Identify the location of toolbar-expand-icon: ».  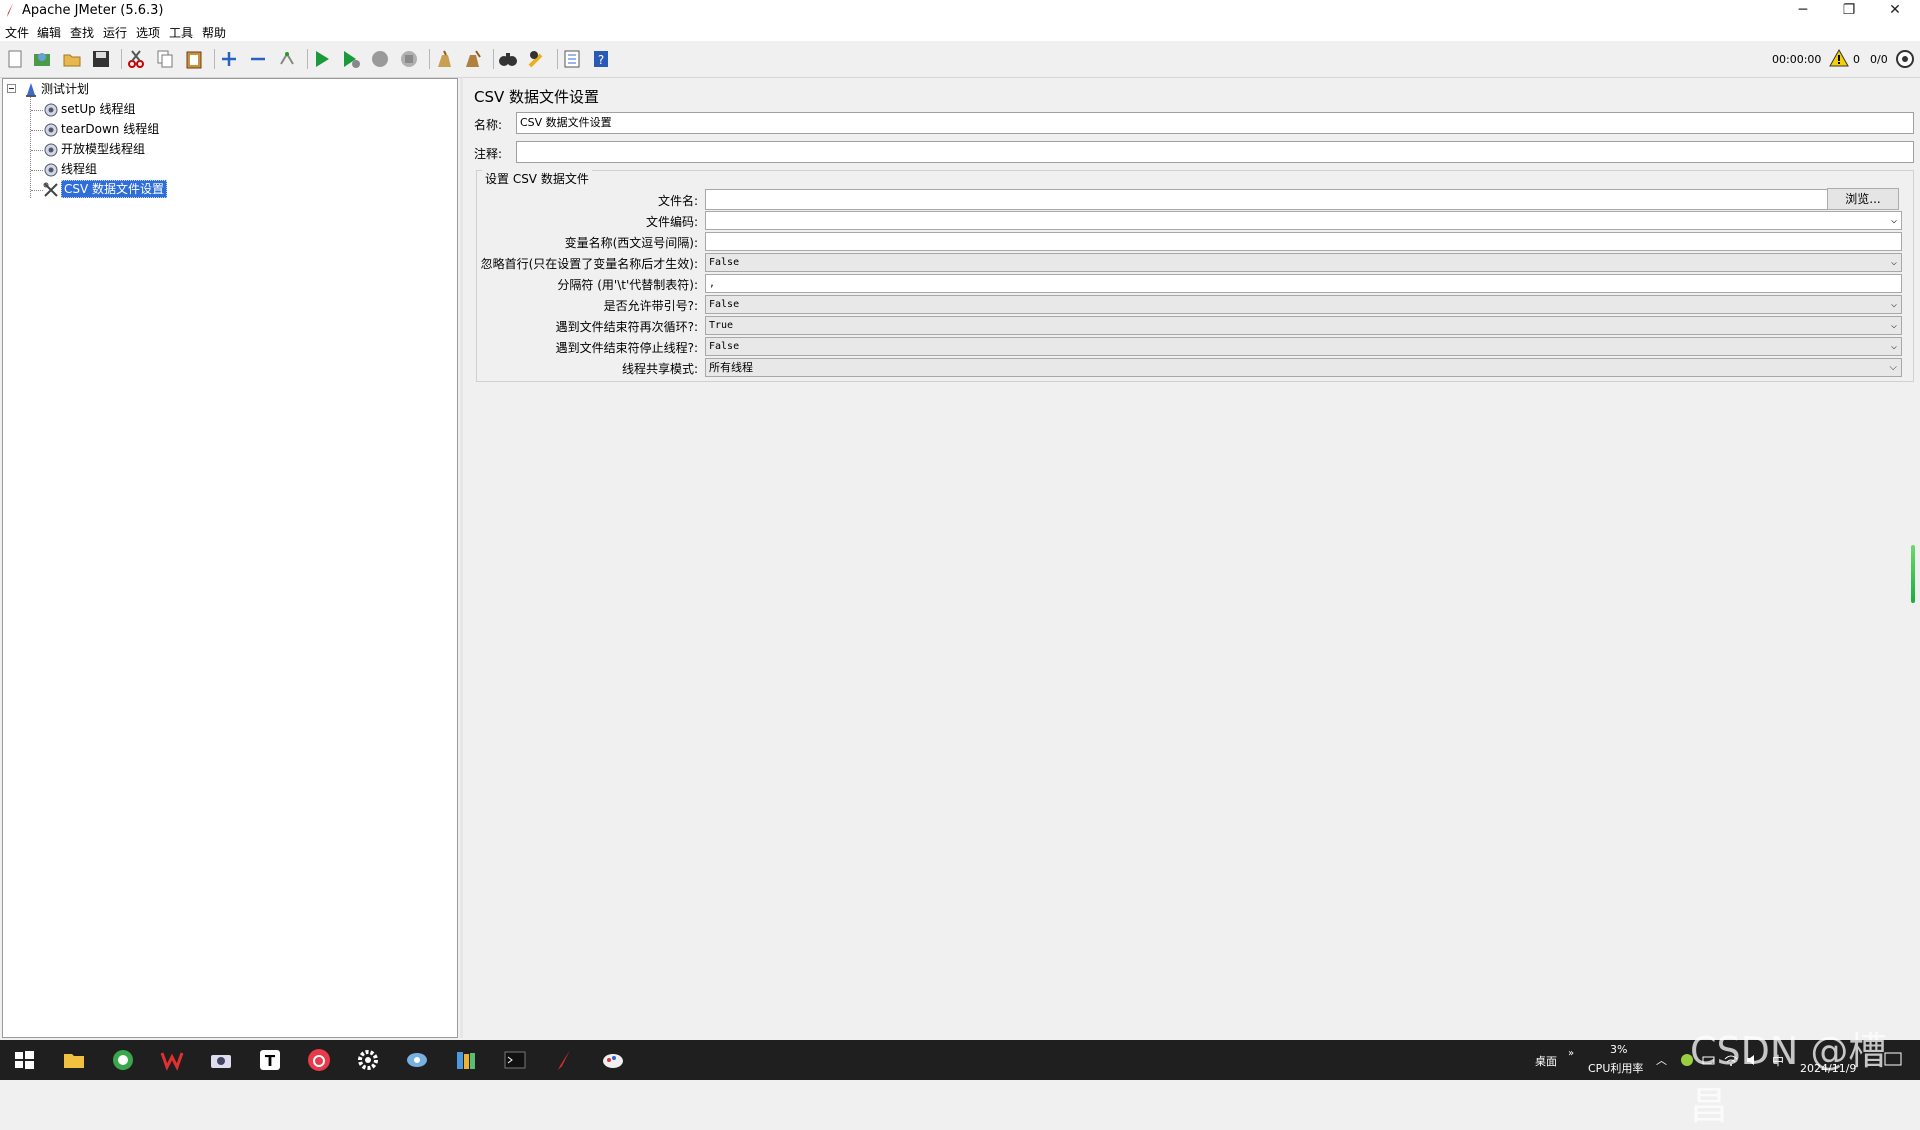
(1571, 1053).